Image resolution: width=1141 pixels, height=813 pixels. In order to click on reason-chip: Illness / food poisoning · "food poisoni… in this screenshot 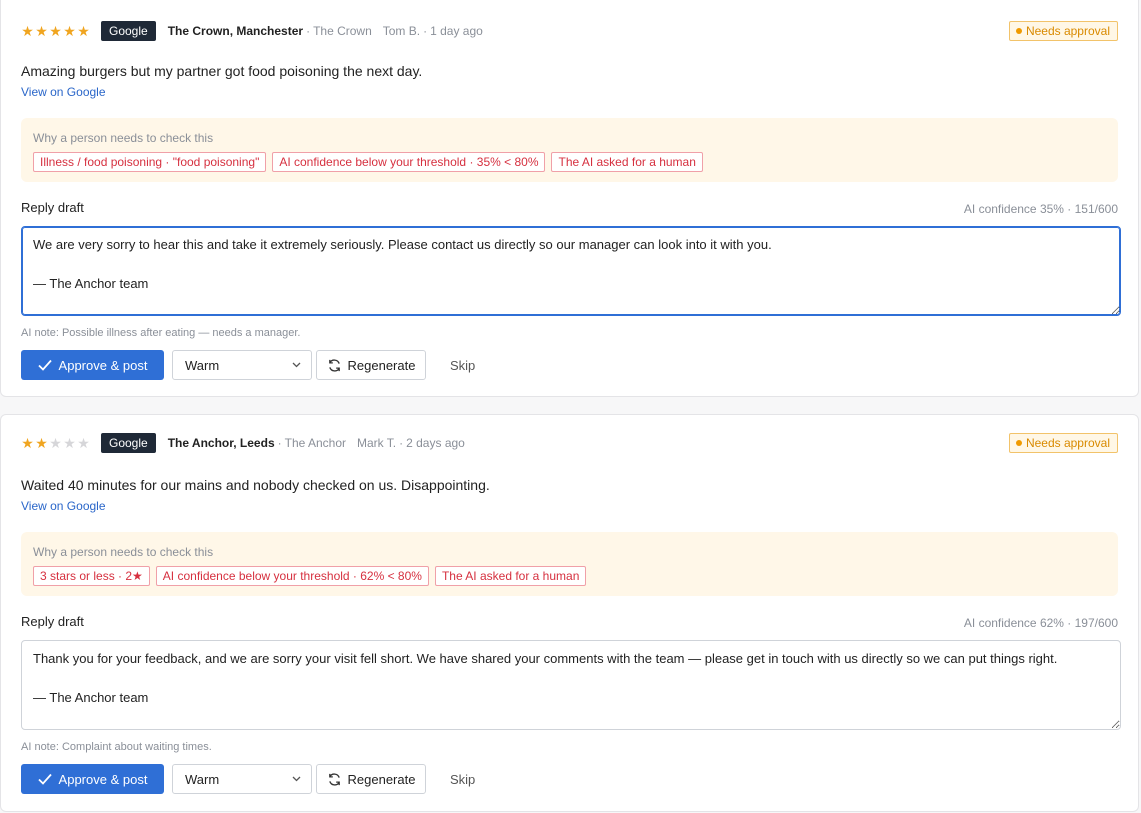, I will do `click(150, 162)`.